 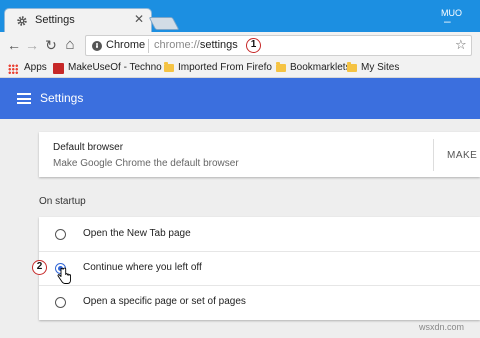 What do you see at coordinates (433, 155) in the screenshot?
I see `card-divider` at bounding box center [433, 155].